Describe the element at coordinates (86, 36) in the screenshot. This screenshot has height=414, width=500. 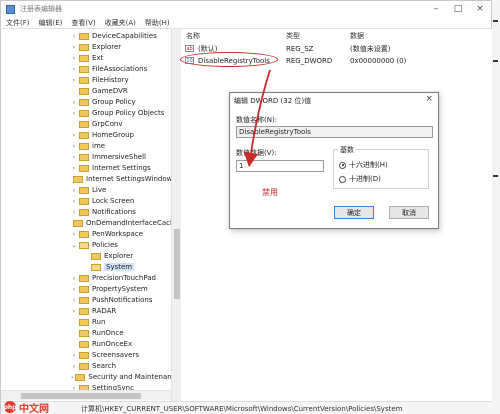
I see `tree-item: › DeviceCapabilities` at that location.